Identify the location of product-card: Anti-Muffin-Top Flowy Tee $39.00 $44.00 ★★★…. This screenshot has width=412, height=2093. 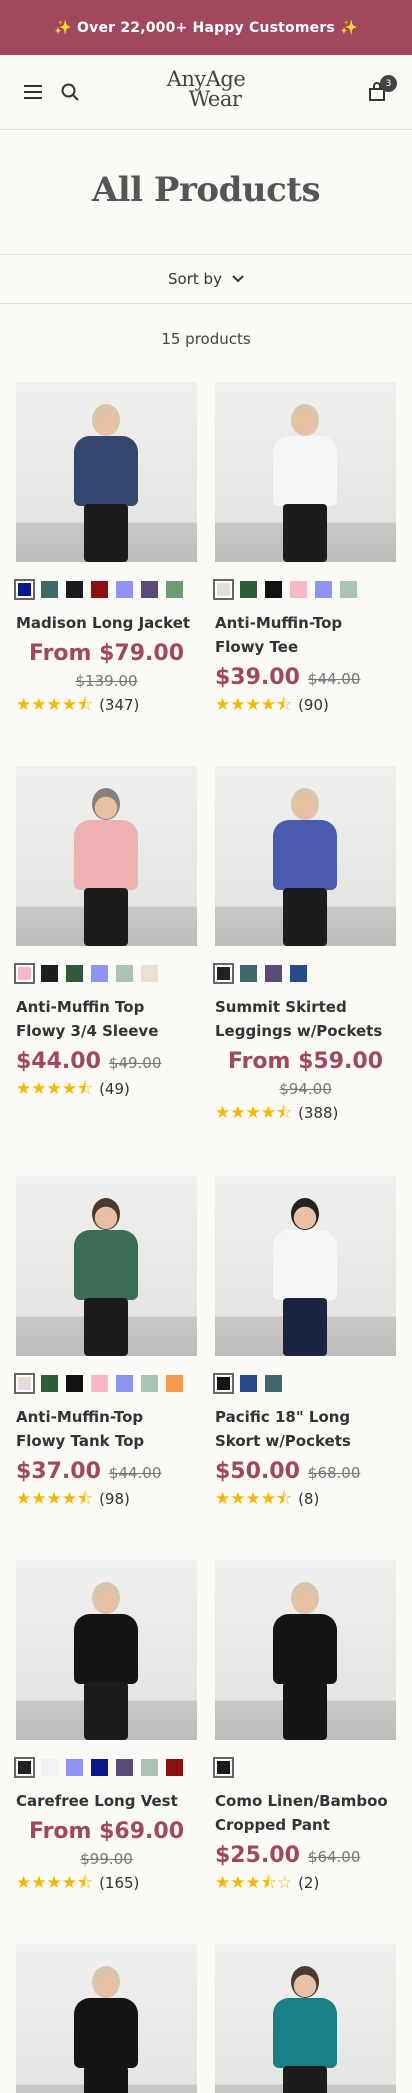
(304, 548).